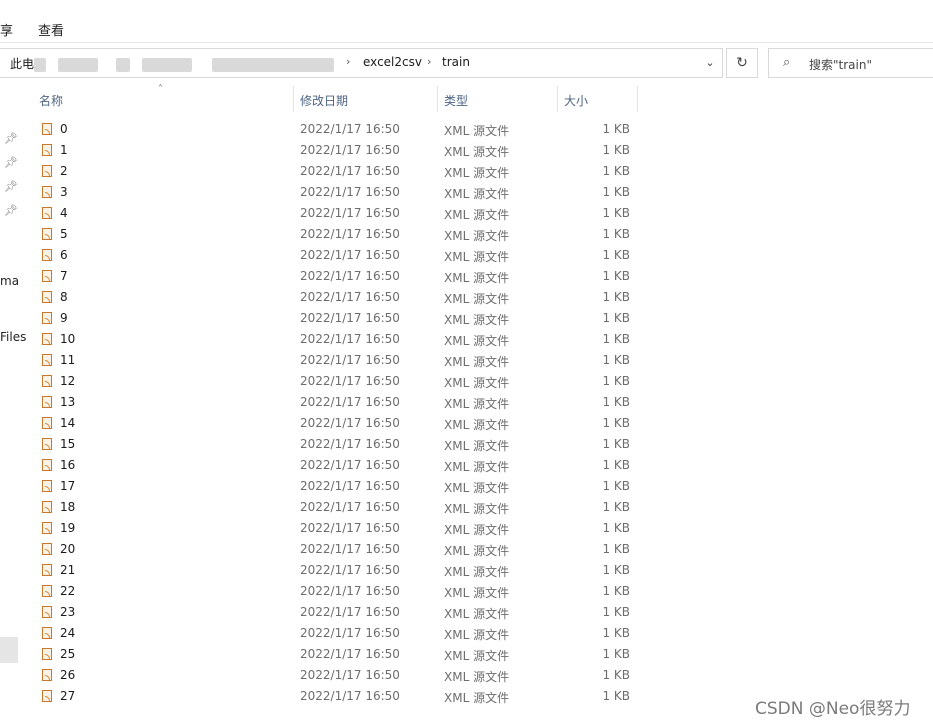 This screenshot has height=725, width=933. What do you see at coordinates (361, 63) in the screenshot?
I see `address-bar` at bounding box center [361, 63].